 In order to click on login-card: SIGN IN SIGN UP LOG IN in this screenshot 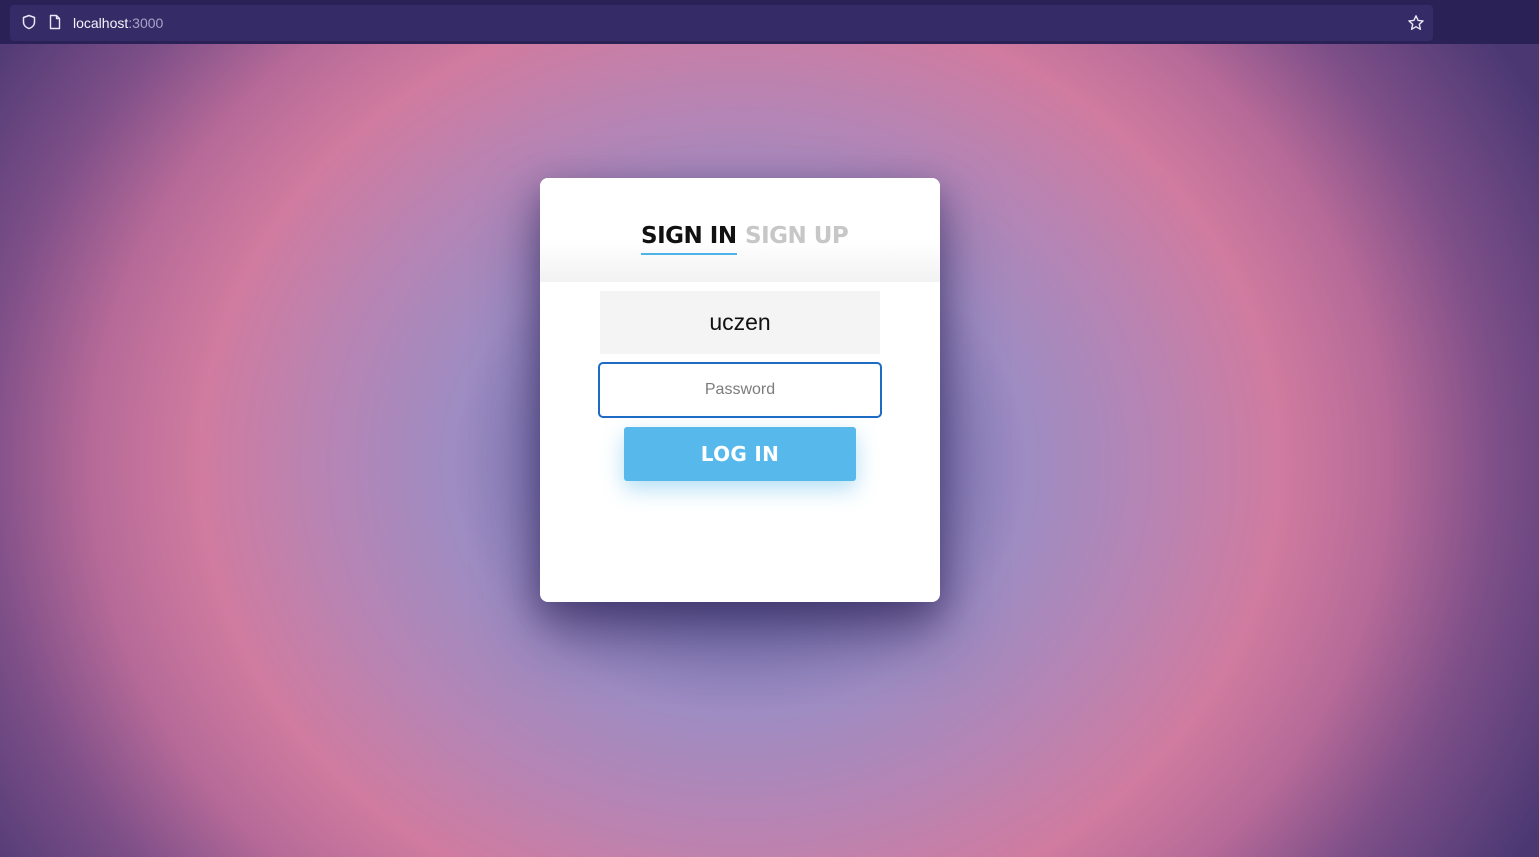, I will do `click(740, 390)`.